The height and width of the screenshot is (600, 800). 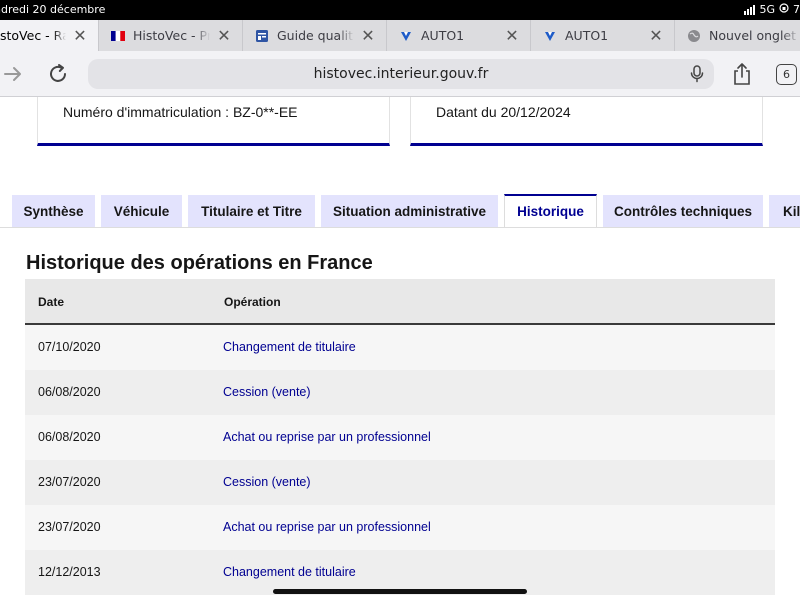 I want to click on network-label: 5G, so click(x=767, y=9).